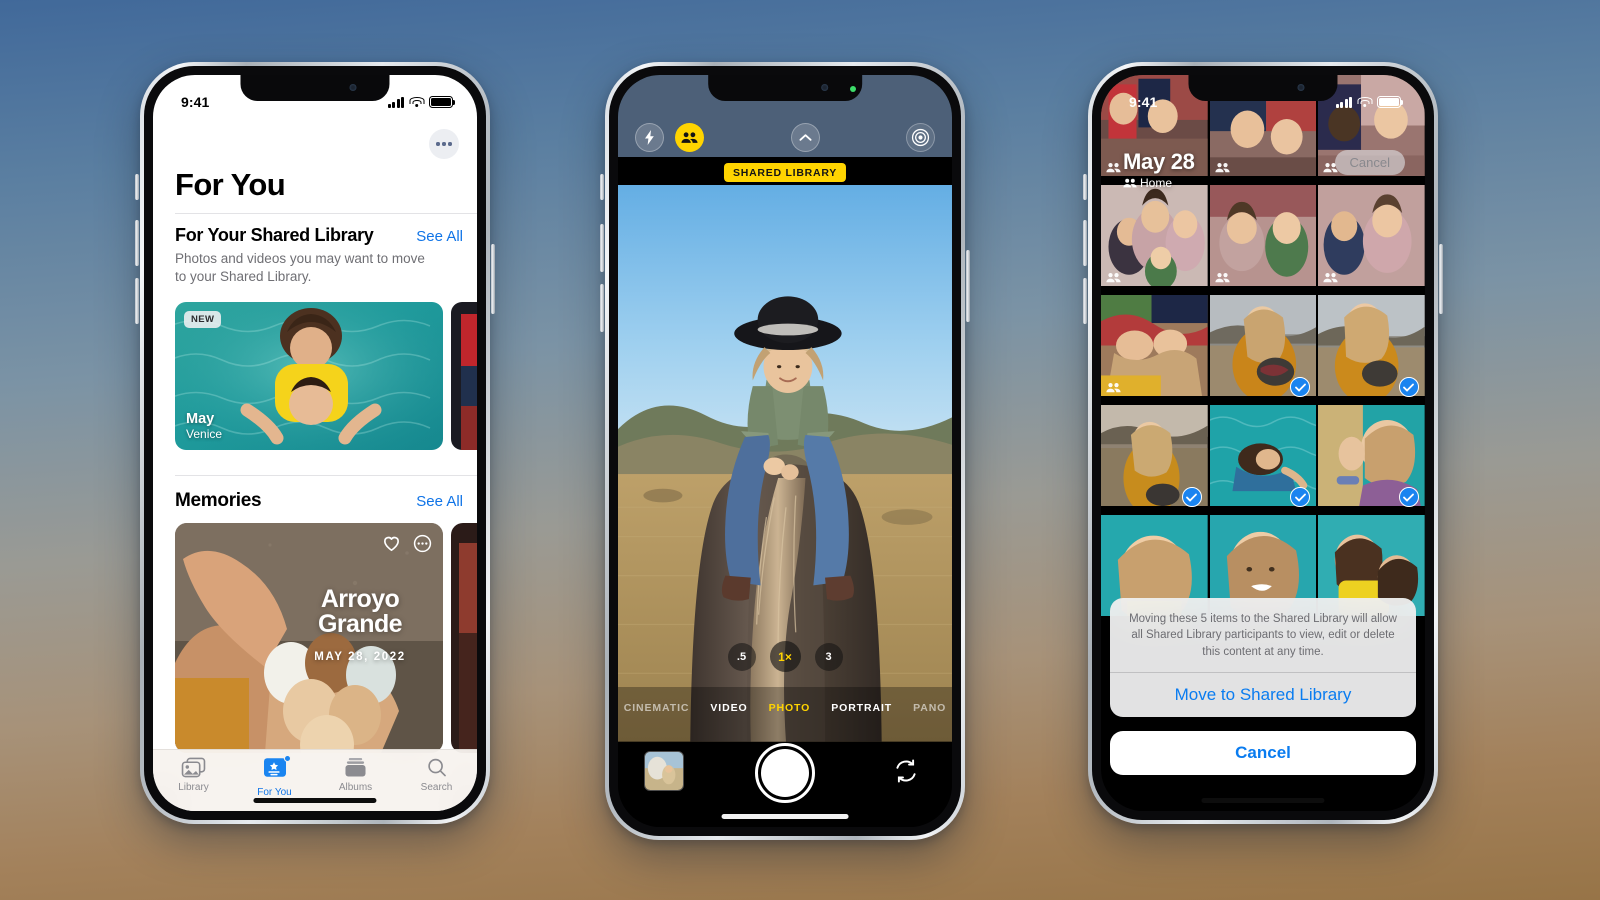  I want to click on action-sheet-cancel-button: Cancel, so click(1263, 753).